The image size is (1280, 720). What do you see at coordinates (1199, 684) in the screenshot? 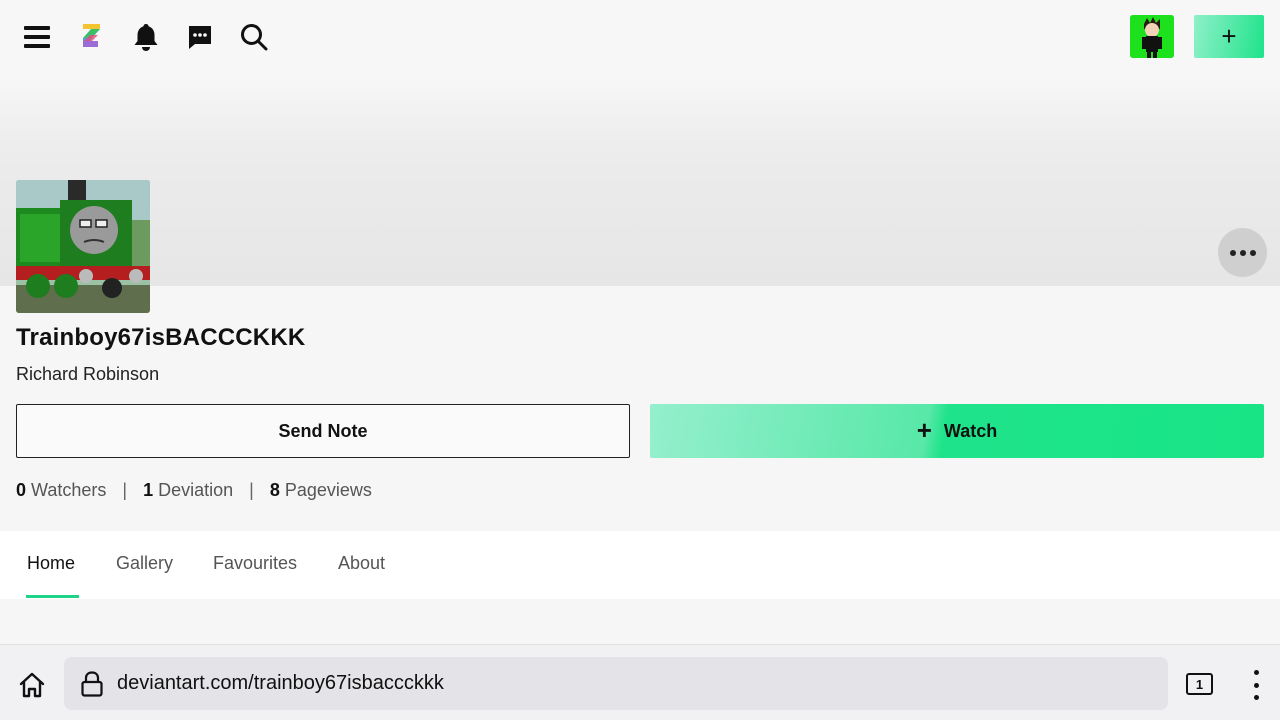
I see `tab-switcher-button: 1` at bounding box center [1199, 684].